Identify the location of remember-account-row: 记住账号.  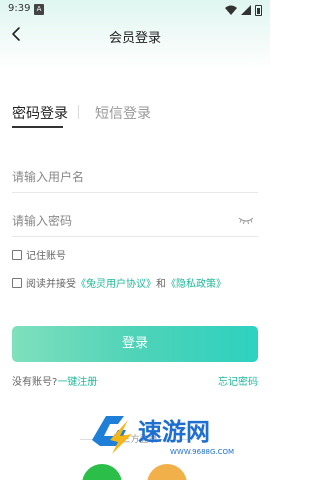
(39, 254).